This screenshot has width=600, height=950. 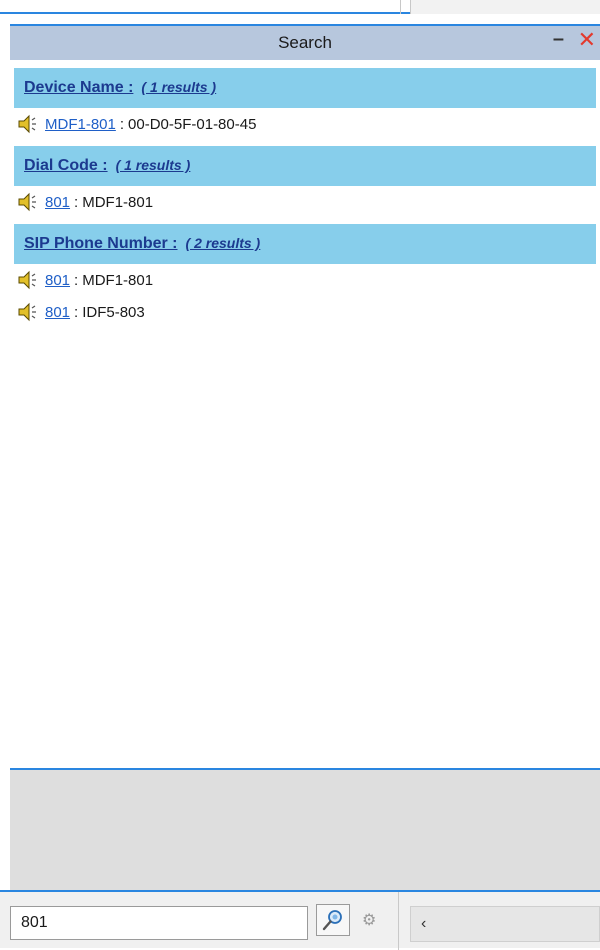 I want to click on group-title: SIP Phone Number :, so click(x=101, y=243).